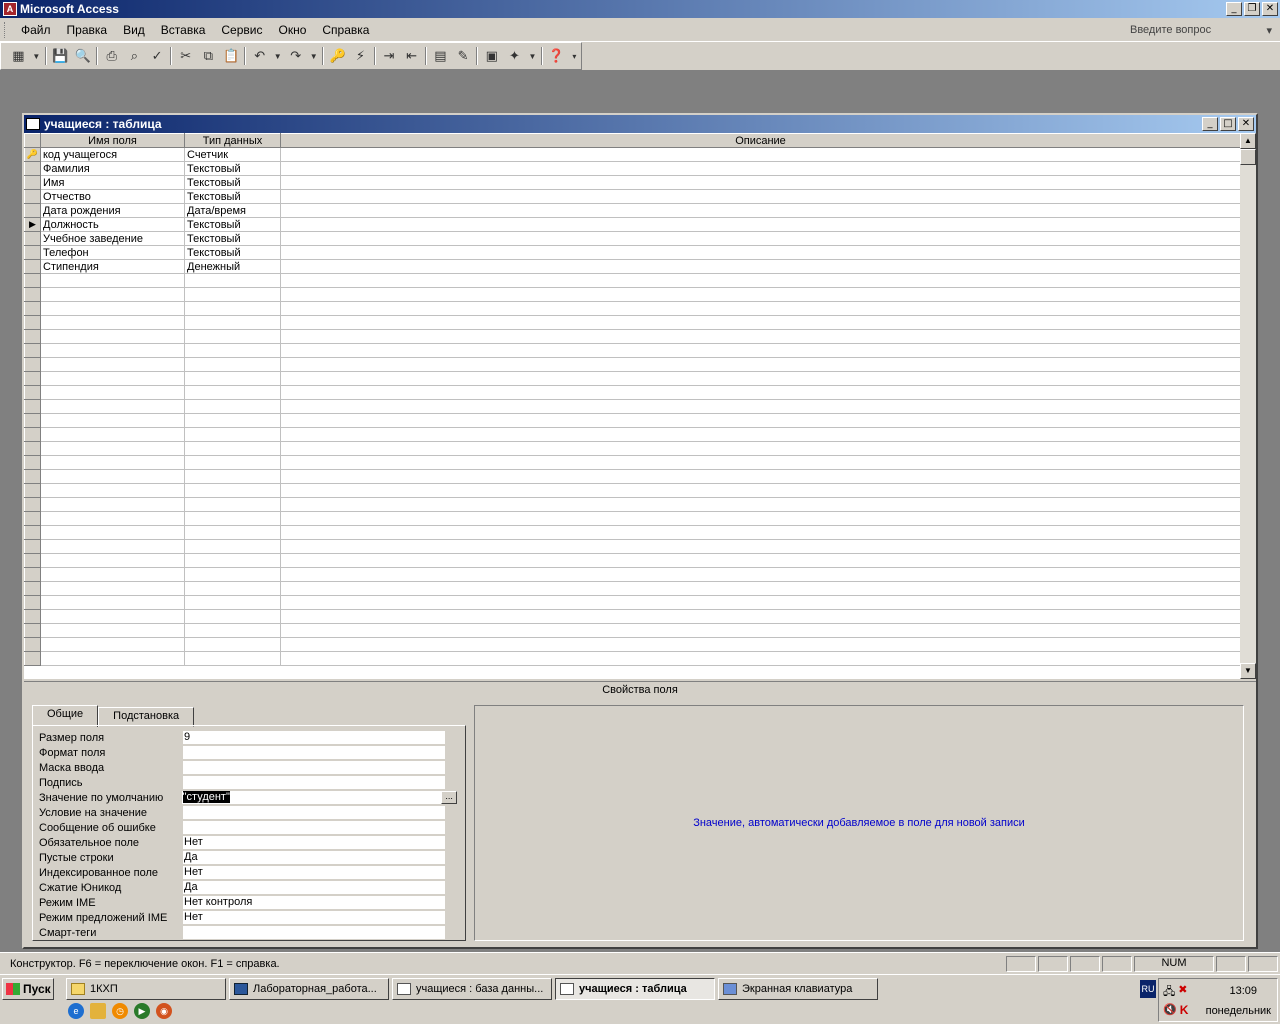  I want to click on table-row: Учебное заведение Текстовый, so click(632, 238).